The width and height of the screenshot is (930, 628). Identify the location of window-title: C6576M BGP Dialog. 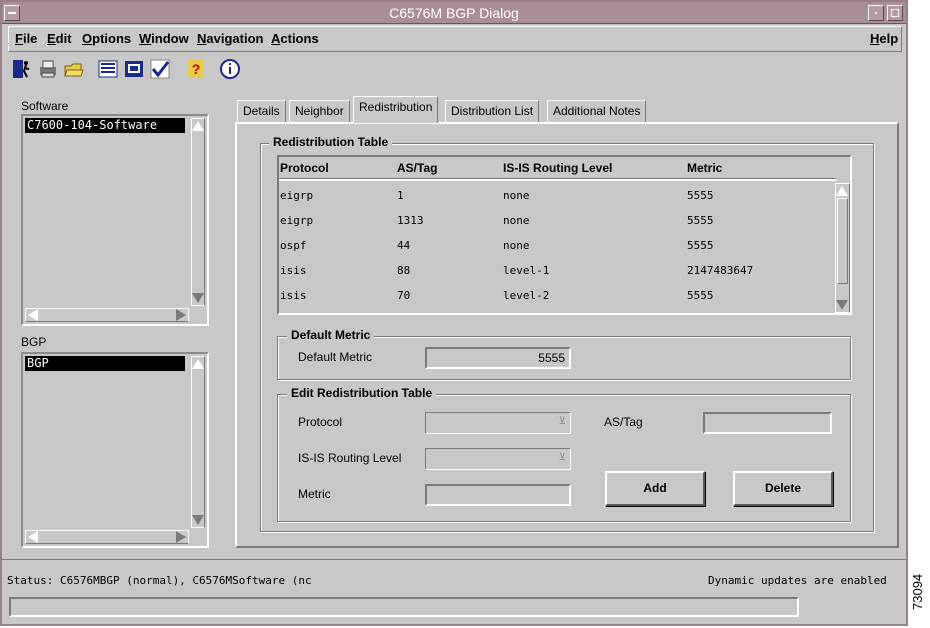
(454, 13).